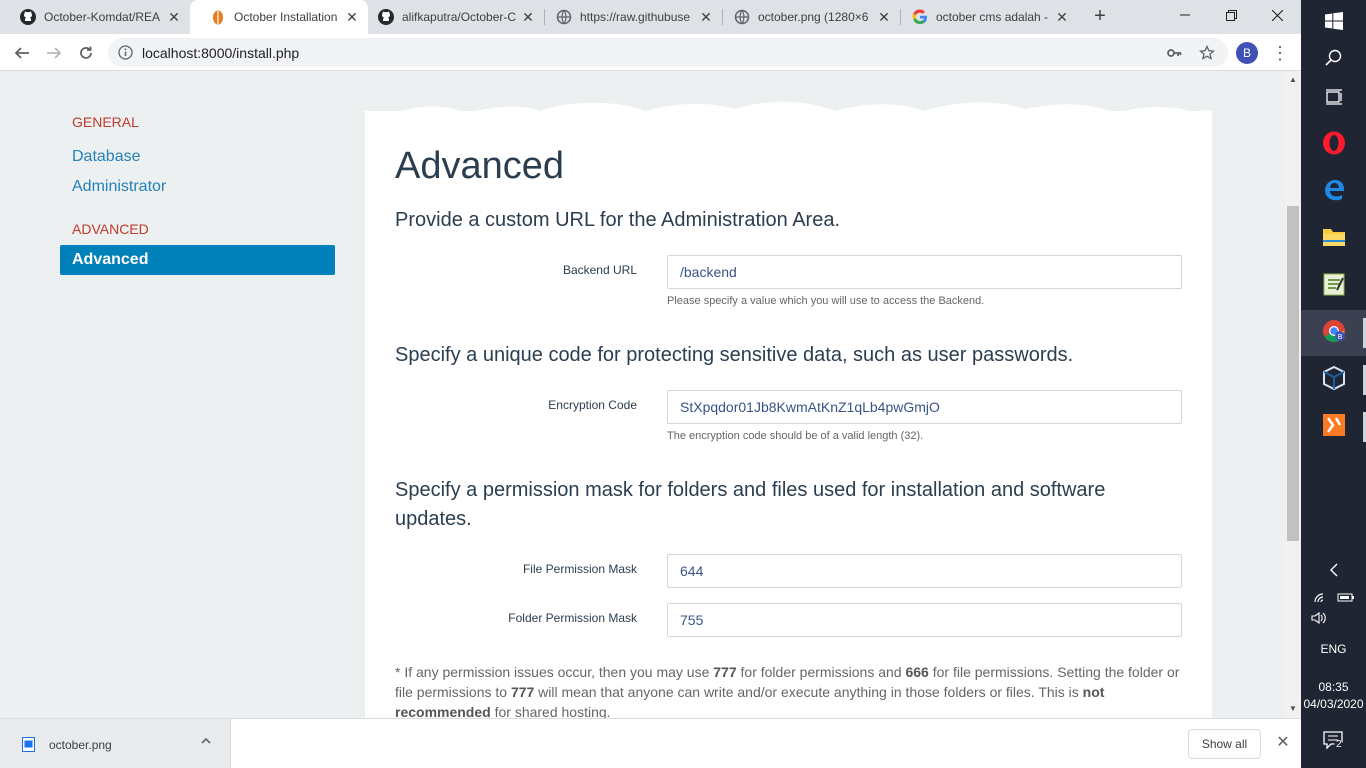 This screenshot has width=1366, height=768. Describe the element at coordinates (1247, 53) in the screenshot. I see `profile-avatar: B` at that location.